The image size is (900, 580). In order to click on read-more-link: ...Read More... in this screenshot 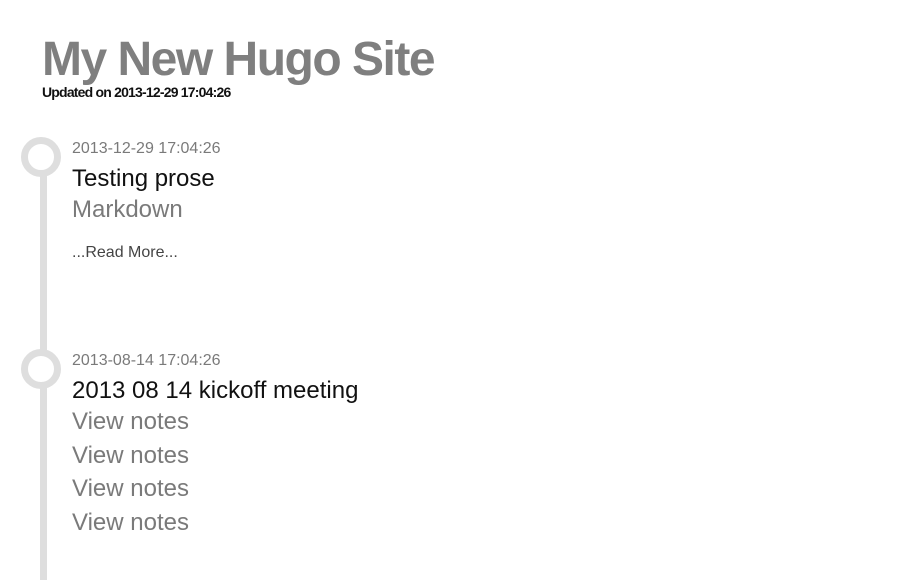, I will do `click(146, 253)`.